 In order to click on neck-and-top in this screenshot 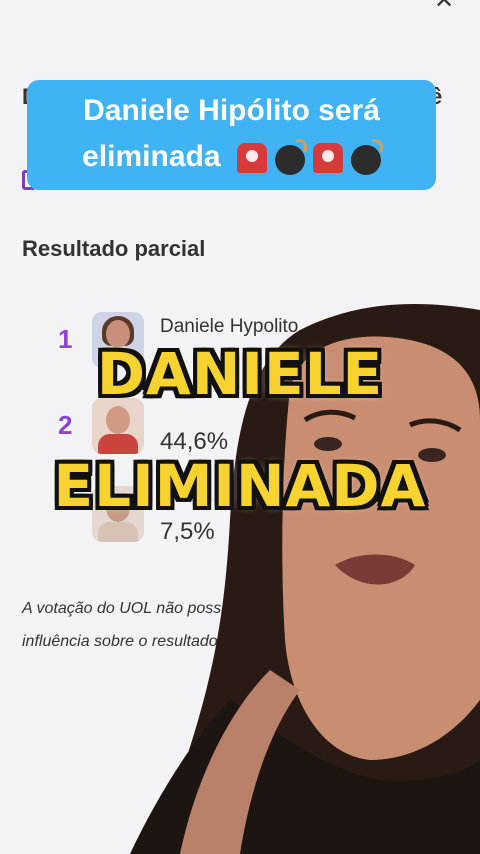, I will do `click(305, 777)`.